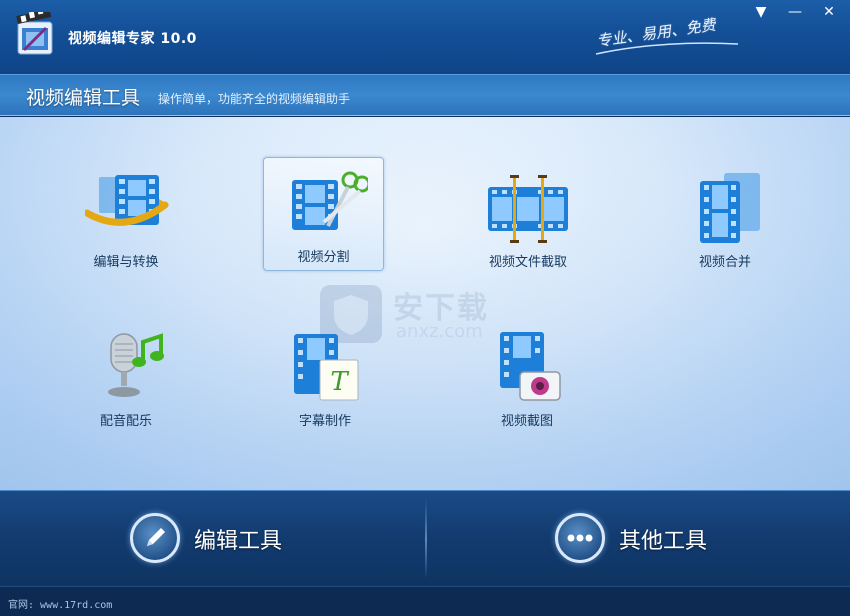 The image size is (850, 616). I want to click on tool-label: 视频截图, so click(526, 421).